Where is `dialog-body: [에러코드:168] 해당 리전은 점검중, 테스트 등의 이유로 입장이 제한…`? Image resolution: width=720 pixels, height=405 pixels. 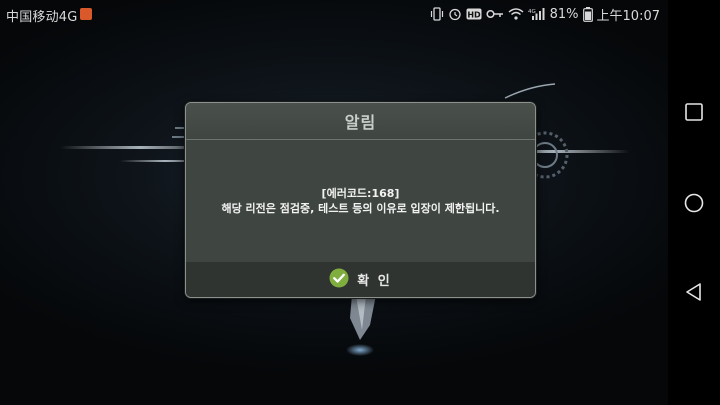 dialog-body: [에러코드:168] 해당 리전은 점검중, 테스트 등의 이유로 입장이 제한… is located at coordinates (360, 201).